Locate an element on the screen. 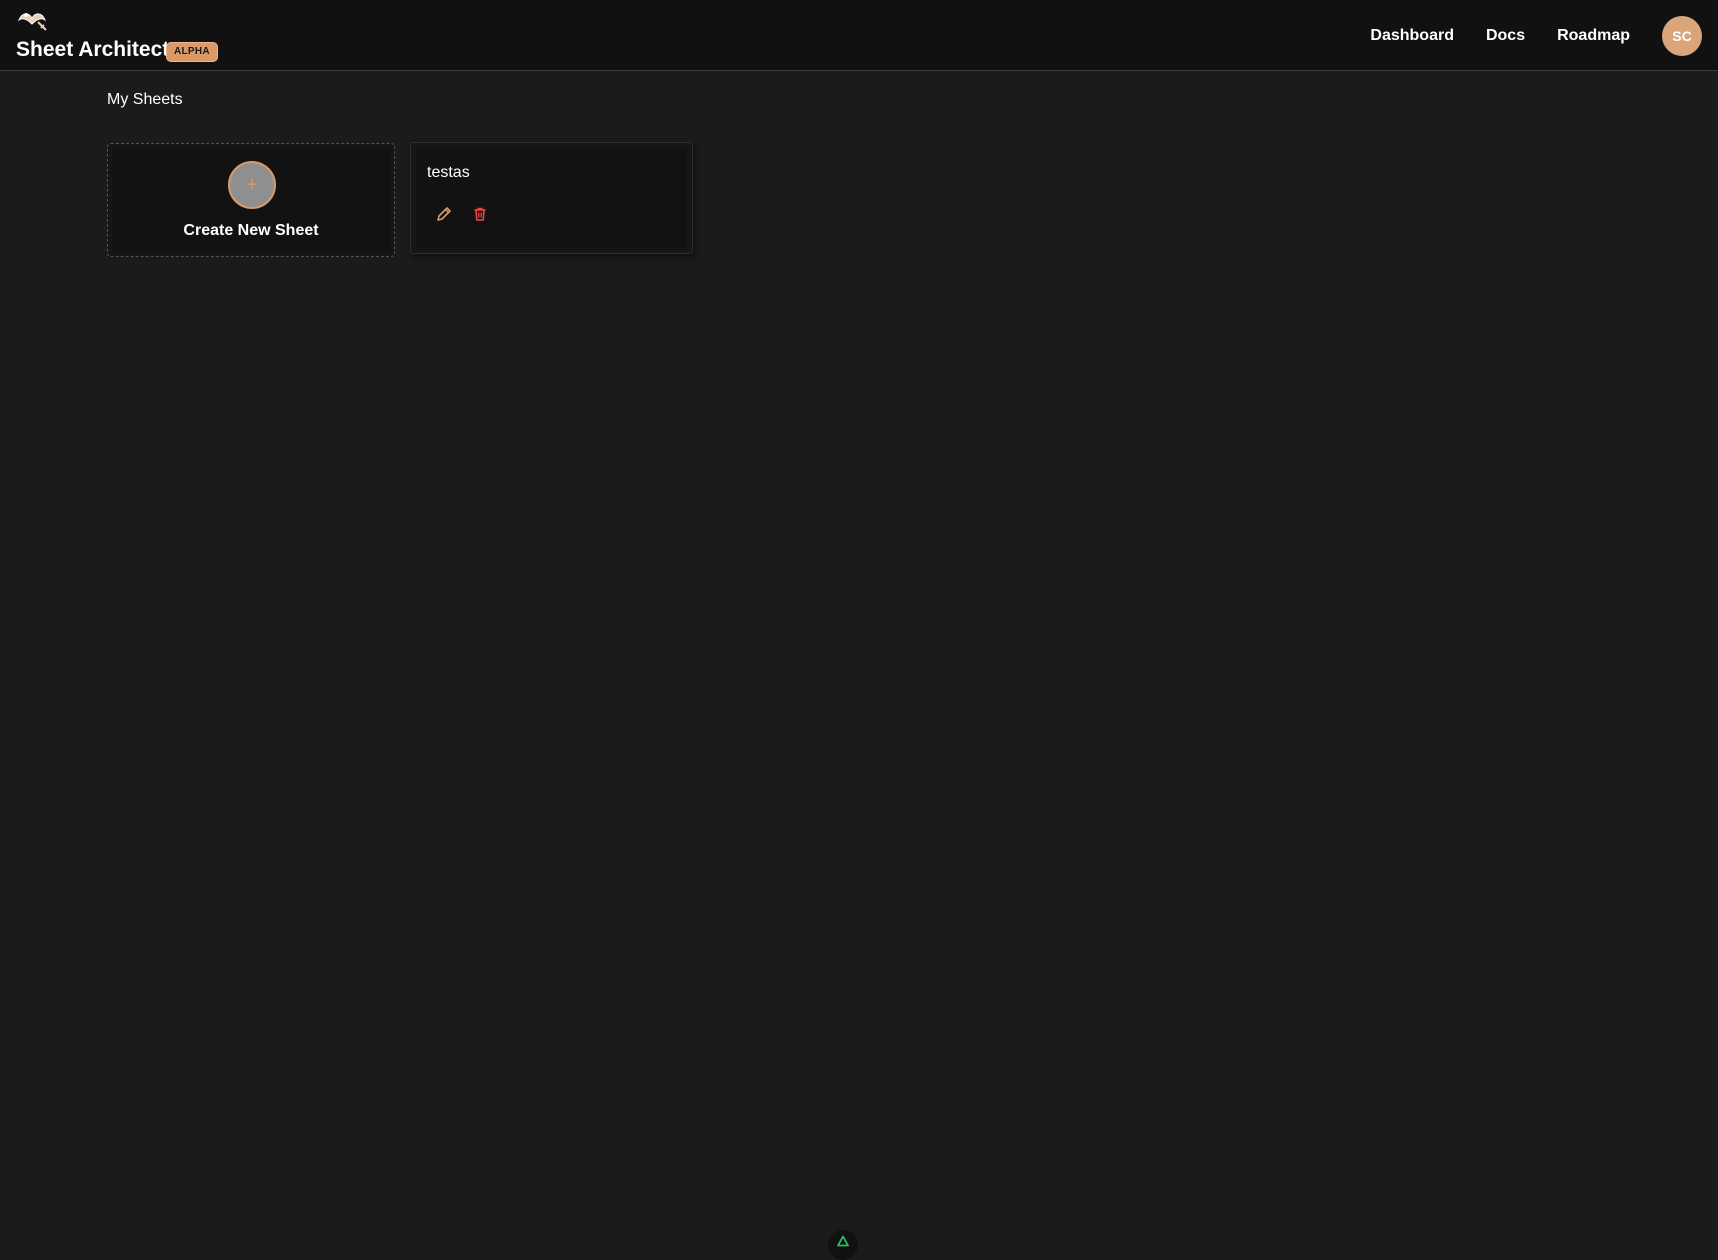 Image resolution: width=1718 pixels, height=1260 pixels. edit-sheet-button is located at coordinates (444, 214).